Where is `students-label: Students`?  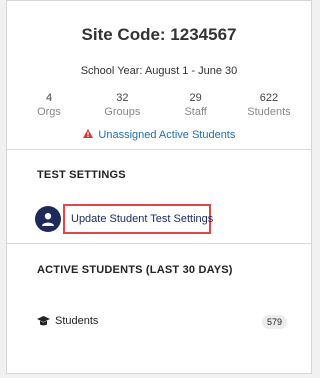
students-label: Students is located at coordinates (77, 321).